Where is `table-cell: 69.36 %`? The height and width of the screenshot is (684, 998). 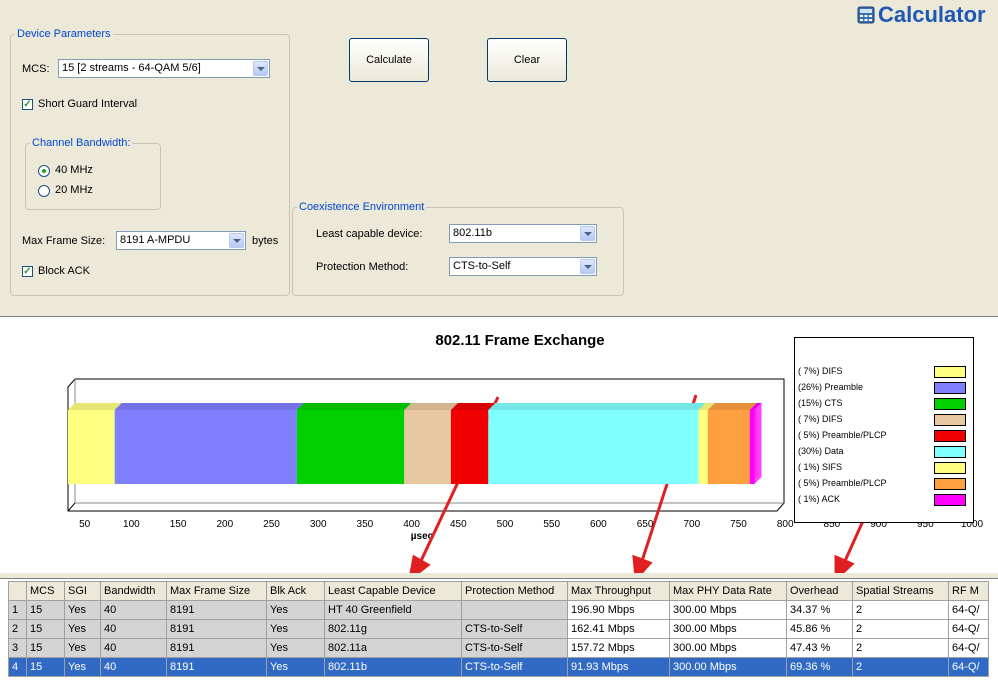 table-cell: 69.36 % is located at coordinates (819, 667).